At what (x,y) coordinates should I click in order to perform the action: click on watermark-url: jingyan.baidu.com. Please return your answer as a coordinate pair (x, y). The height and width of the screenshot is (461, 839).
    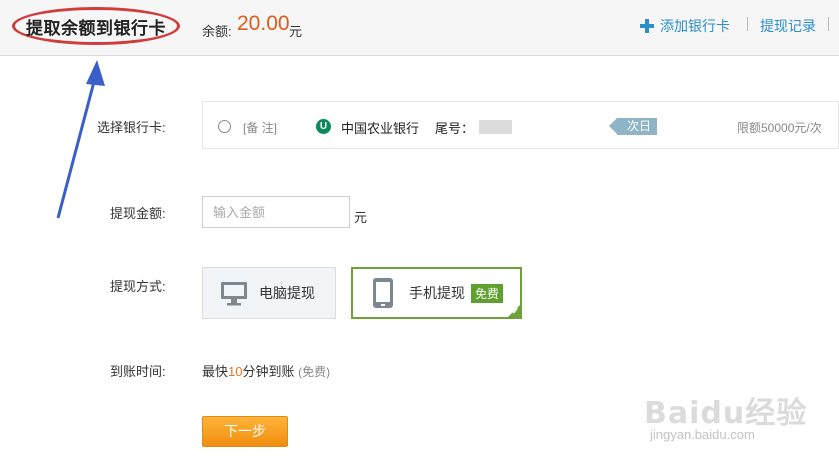
    Looking at the image, I should click on (702, 434).